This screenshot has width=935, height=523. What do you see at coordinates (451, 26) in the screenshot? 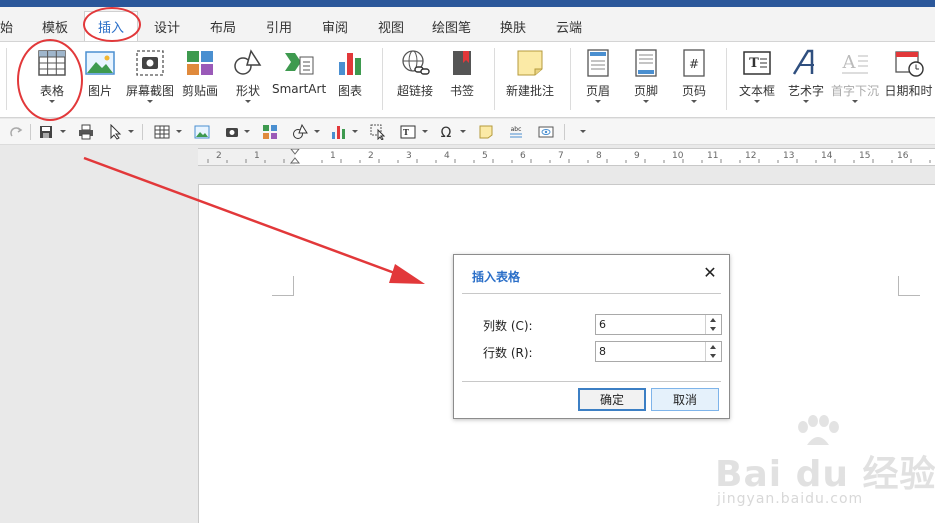
I see `tab-pen: 绘图笔` at bounding box center [451, 26].